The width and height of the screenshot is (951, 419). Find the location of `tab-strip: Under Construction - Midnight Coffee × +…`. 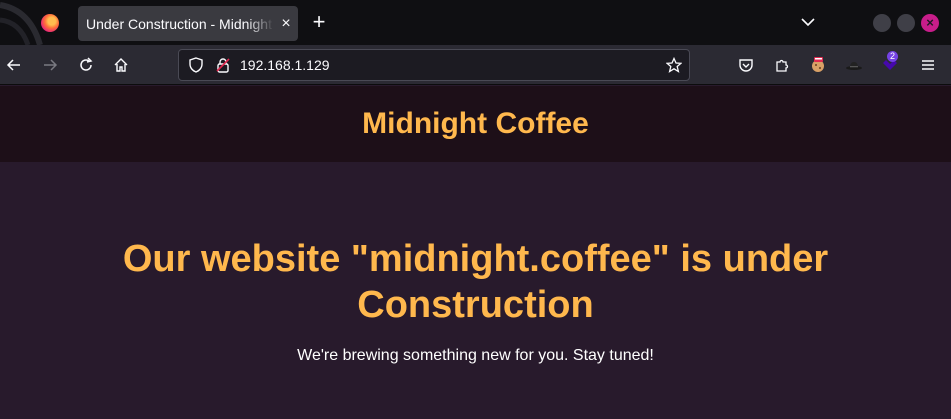

tab-strip: Under Construction - Midnight Coffee × +… is located at coordinates (475, 22).